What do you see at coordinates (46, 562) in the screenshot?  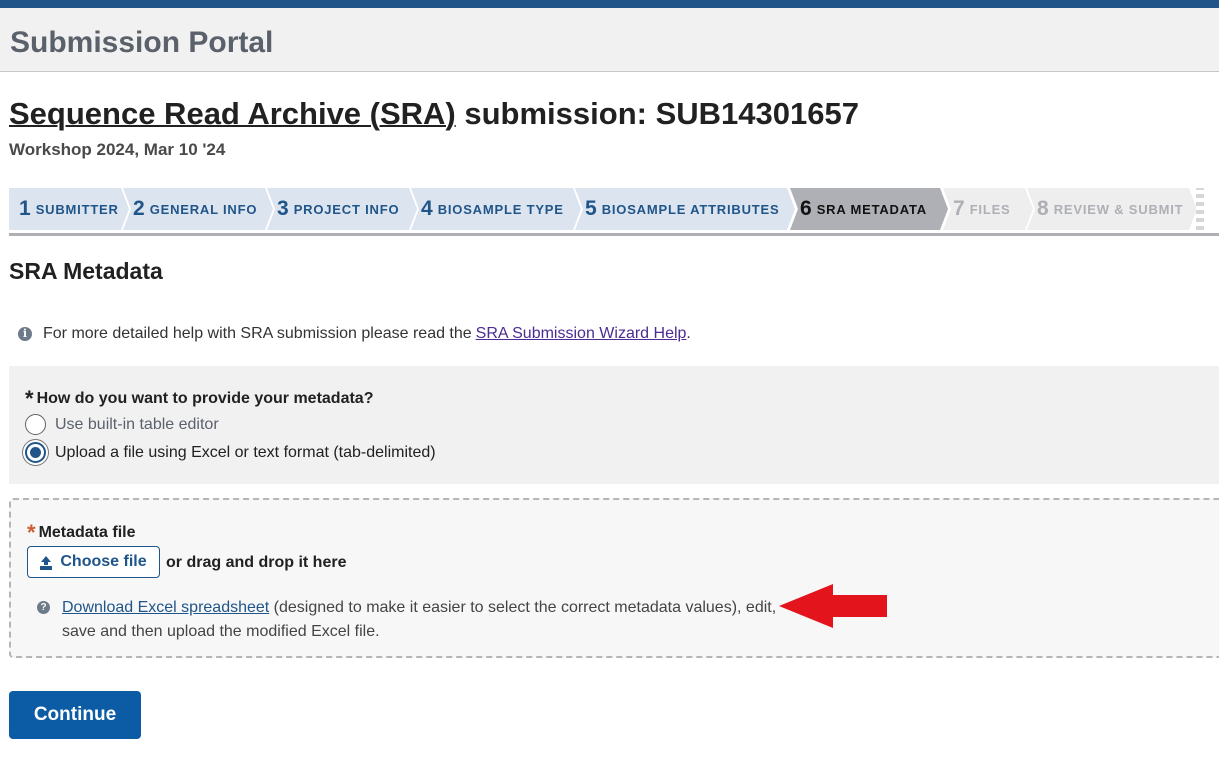 I see `upload-icon` at bounding box center [46, 562].